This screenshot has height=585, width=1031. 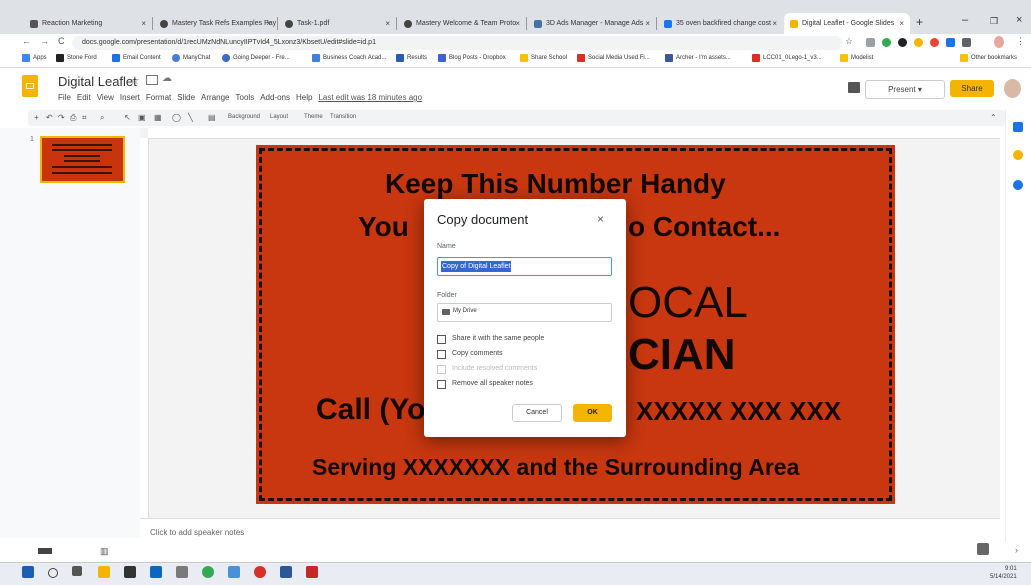 I want to click on slide-footer-text: Serving XXXXXXX and the Surrounding Area, so click(x=555, y=467).